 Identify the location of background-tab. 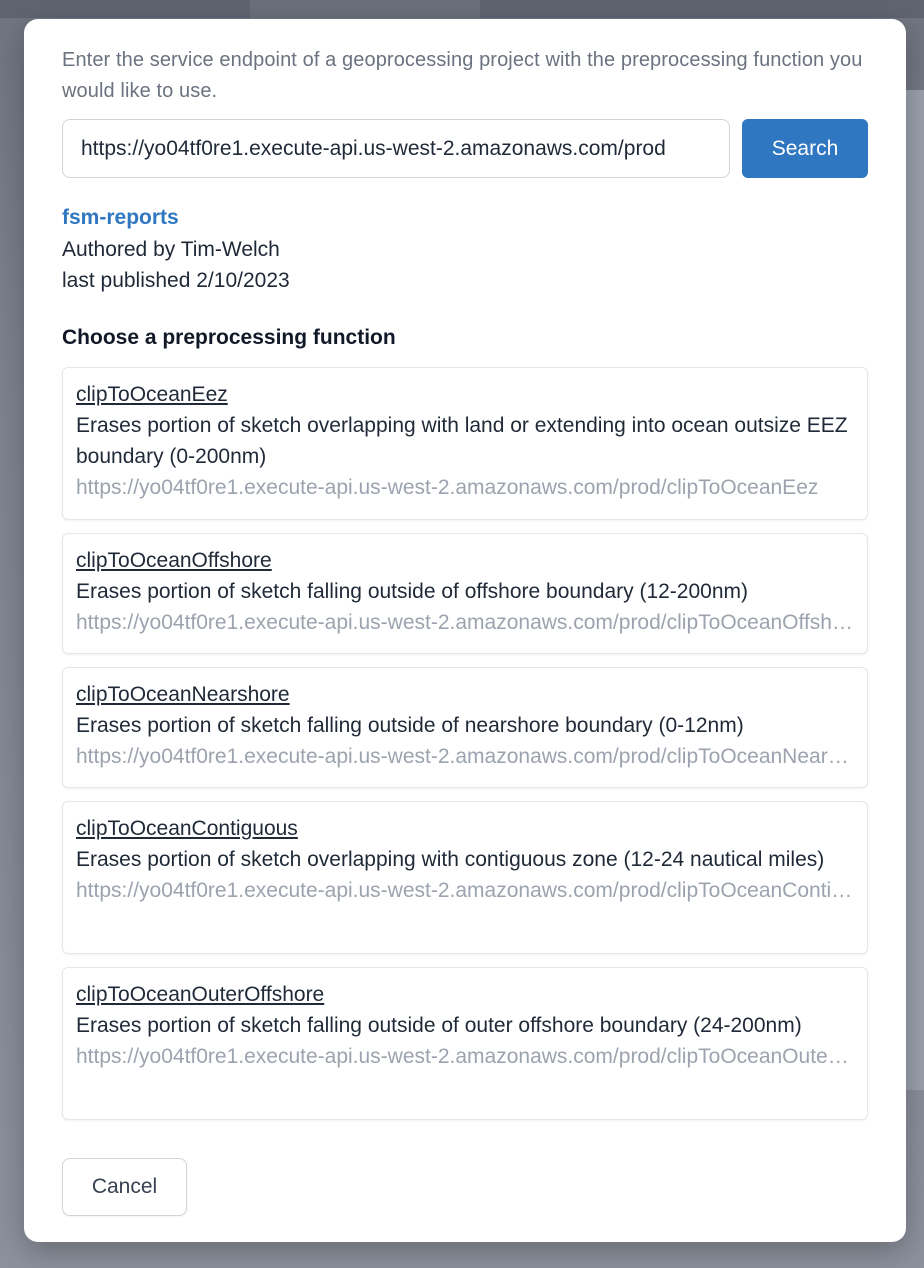
(365, 9).